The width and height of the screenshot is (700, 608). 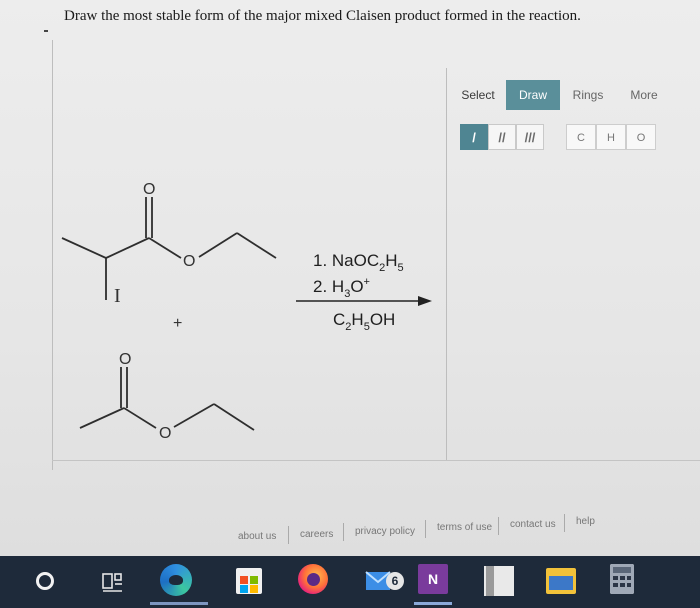 What do you see at coordinates (644, 95) in the screenshot?
I see `tab-more: More` at bounding box center [644, 95].